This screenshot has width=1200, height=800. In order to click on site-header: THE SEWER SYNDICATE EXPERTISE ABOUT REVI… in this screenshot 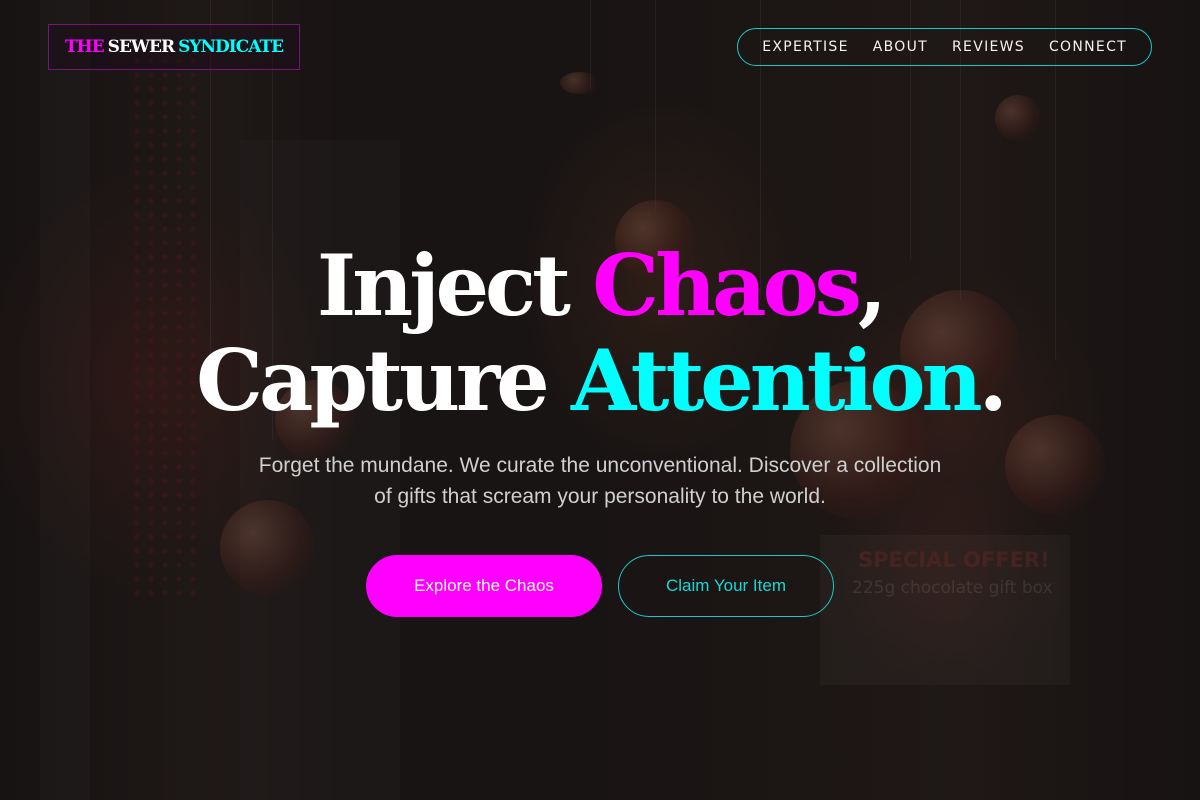, I will do `click(600, 47)`.